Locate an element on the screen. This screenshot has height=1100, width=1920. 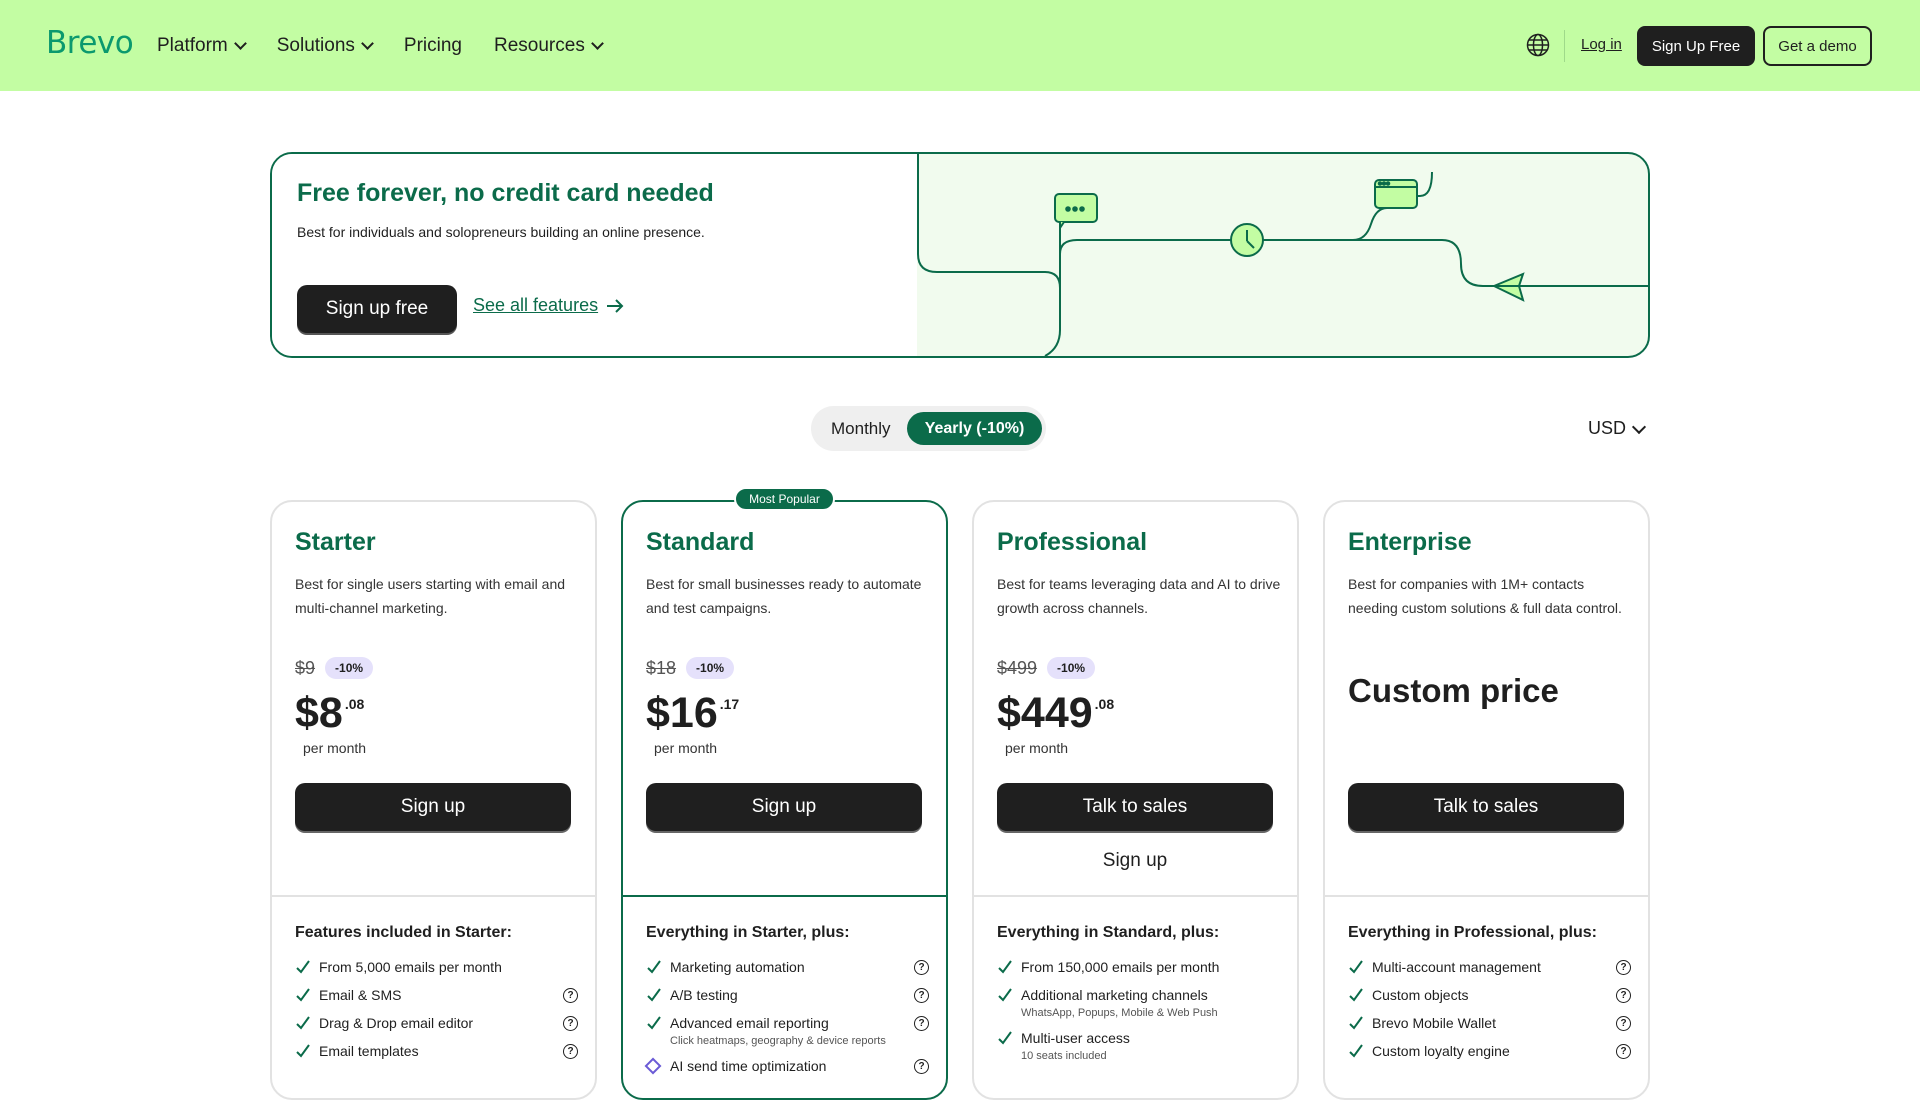
feature-text: Custom loyalty engine is located at coordinates (1441, 1051).